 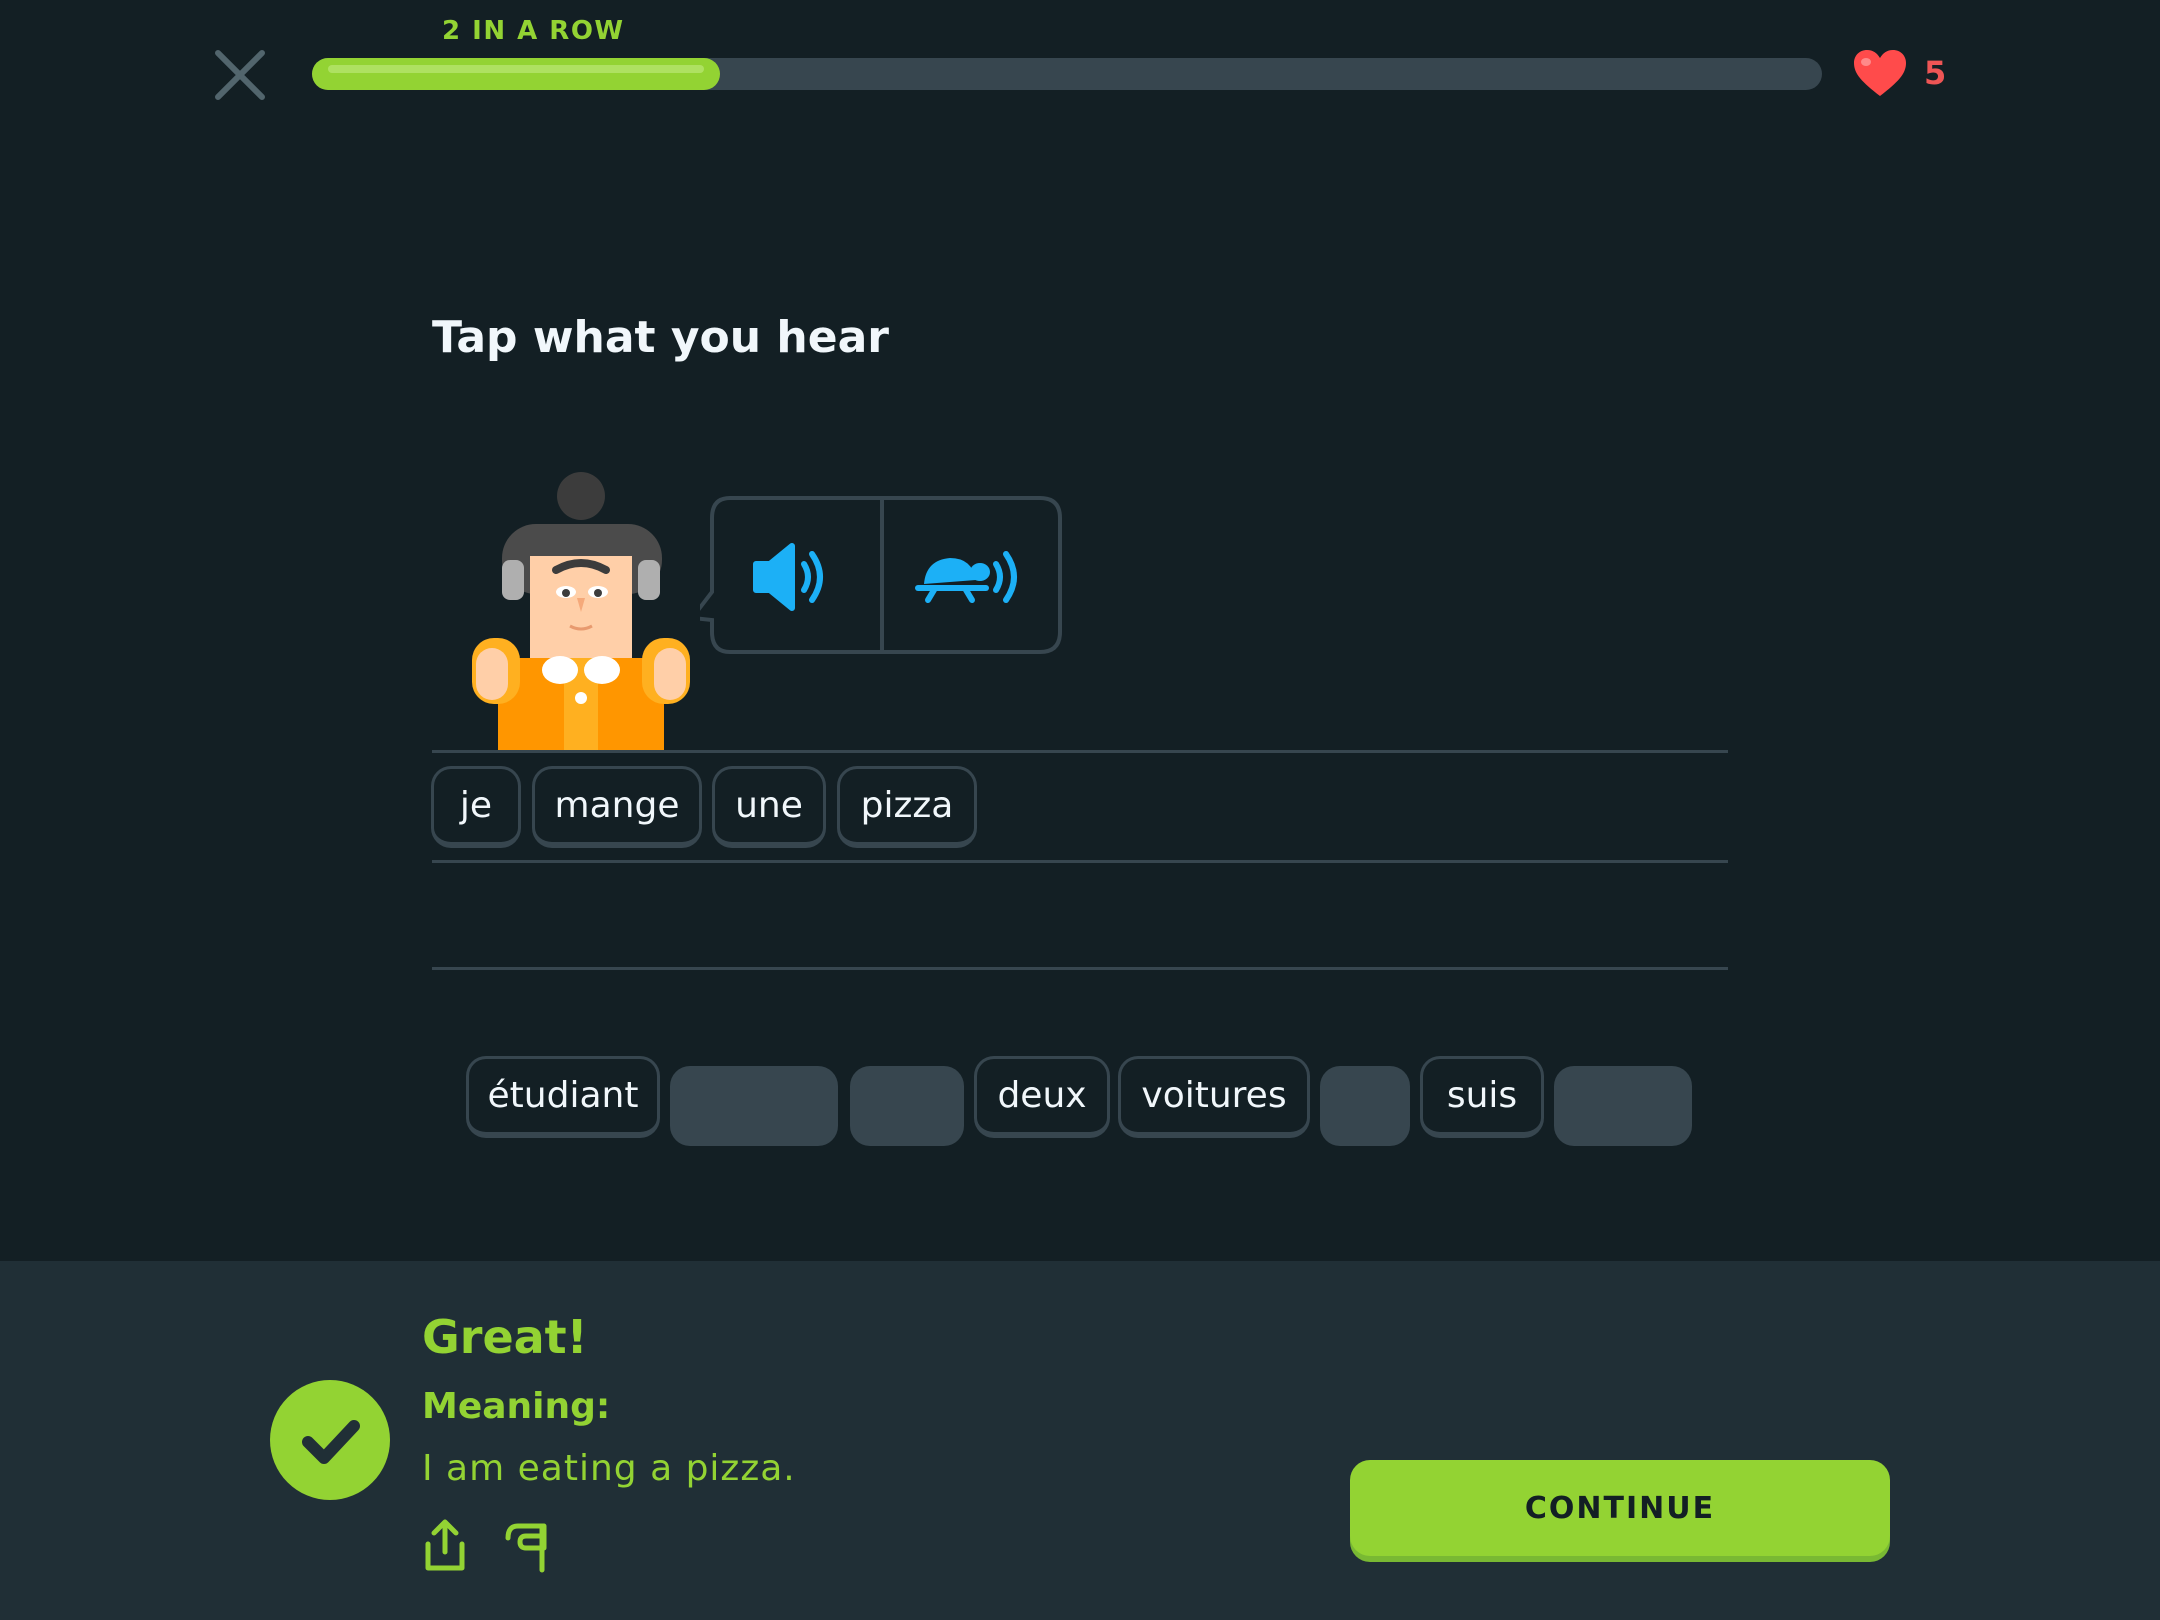 What do you see at coordinates (1080, 811) in the screenshot?
I see `answer-area: je mange une pizza` at bounding box center [1080, 811].